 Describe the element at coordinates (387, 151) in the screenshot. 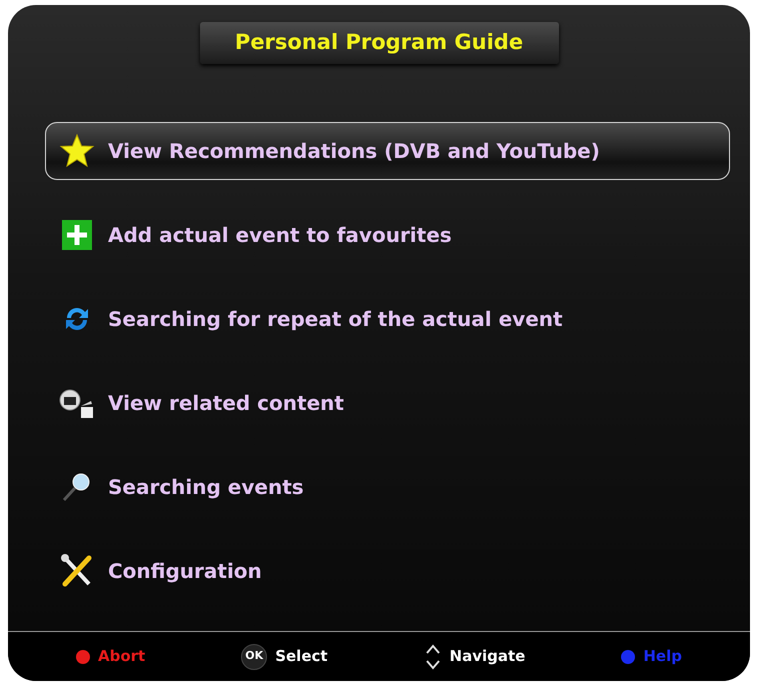

I see `menu-item: View Recommendations (DVB and YouTube)` at that location.